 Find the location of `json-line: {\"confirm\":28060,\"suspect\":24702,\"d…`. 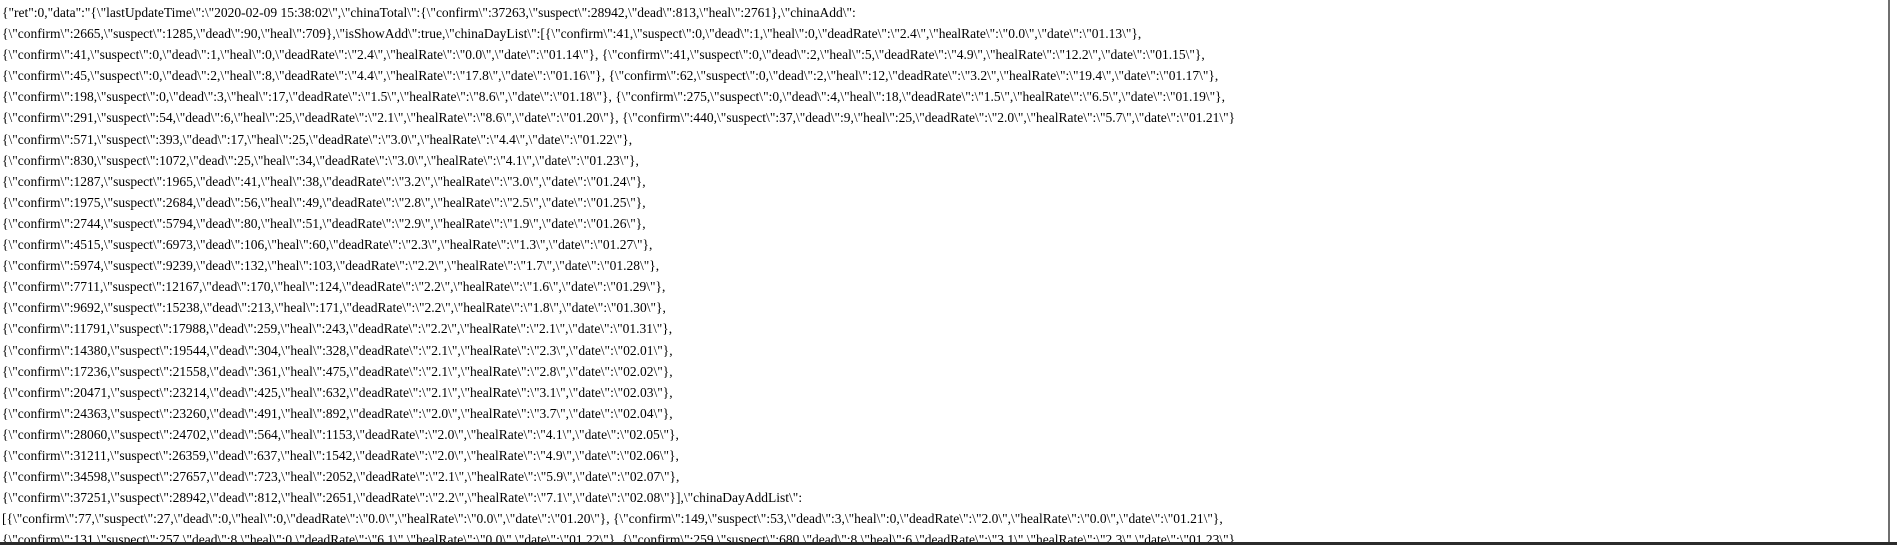

json-line: {\"confirm\":28060,\"suspect\":24702,\"d… is located at coordinates (340, 434).